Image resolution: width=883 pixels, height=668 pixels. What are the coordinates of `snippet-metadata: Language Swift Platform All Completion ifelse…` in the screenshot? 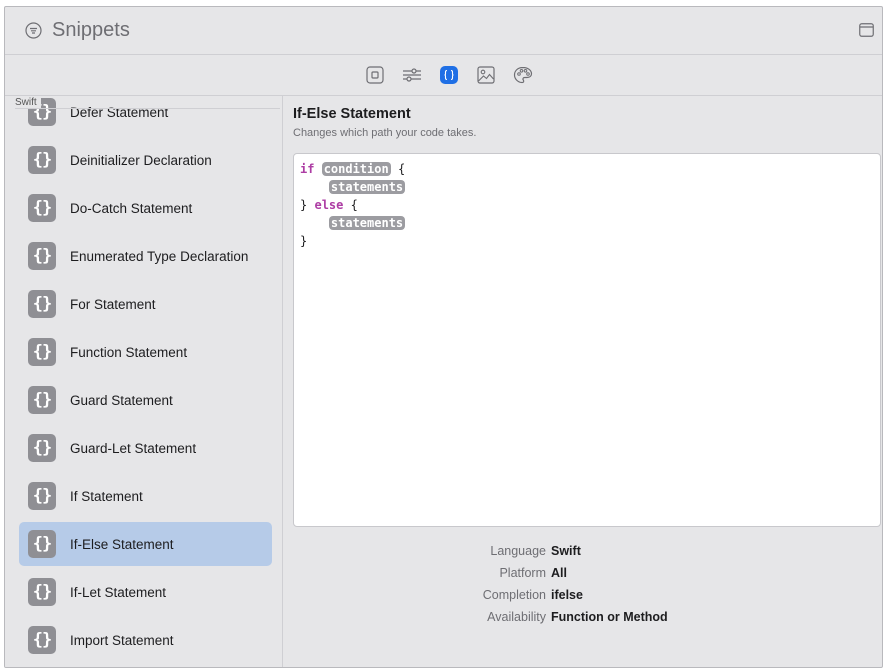 It's located at (586, 588).